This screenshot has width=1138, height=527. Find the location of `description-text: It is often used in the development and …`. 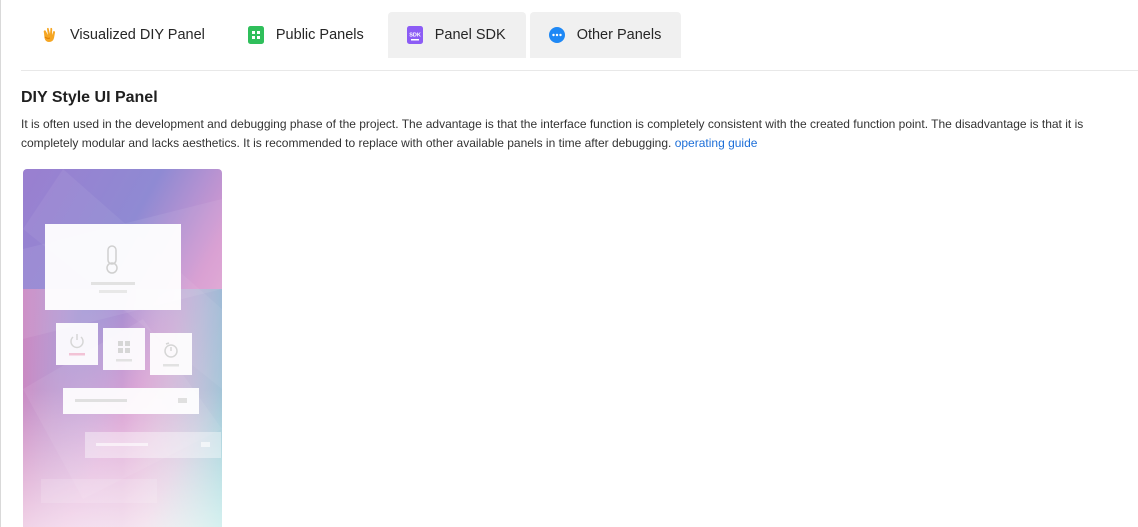

description-text: It is often used in the development and … is located at coordinates (552, 133).